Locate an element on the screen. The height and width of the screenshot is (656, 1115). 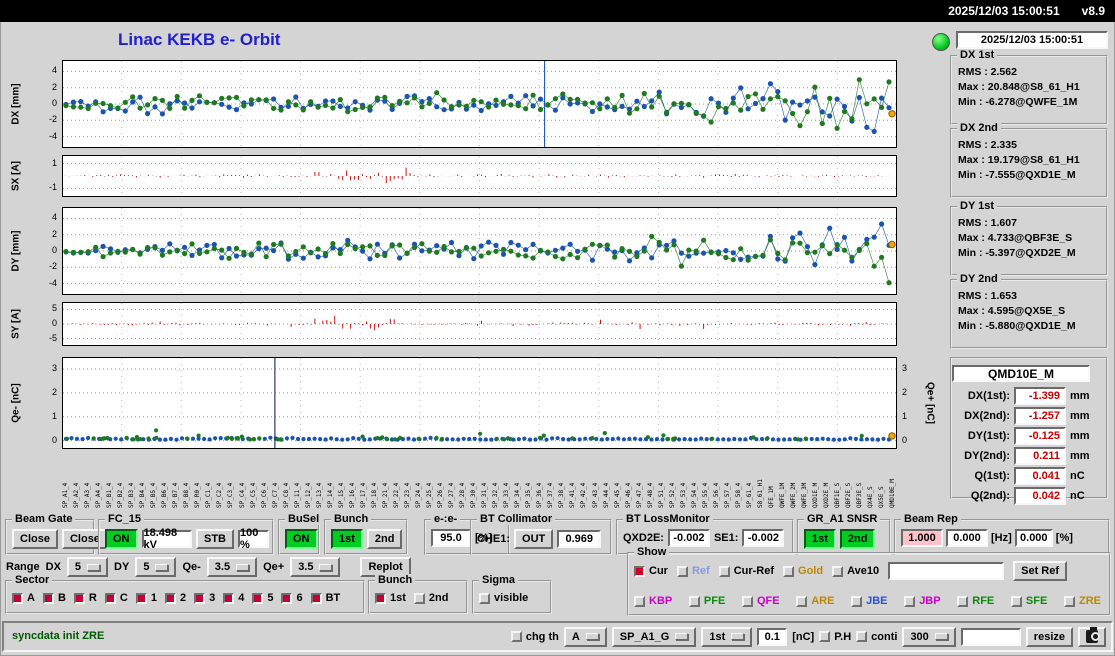
sector-checkbox-c: C is located at coordinates (116, 598).